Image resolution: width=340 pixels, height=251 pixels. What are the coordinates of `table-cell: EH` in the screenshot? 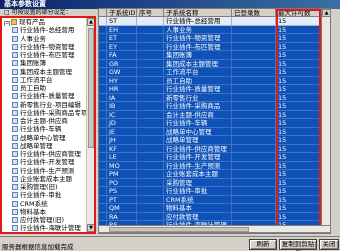 It's located at (122, 29).